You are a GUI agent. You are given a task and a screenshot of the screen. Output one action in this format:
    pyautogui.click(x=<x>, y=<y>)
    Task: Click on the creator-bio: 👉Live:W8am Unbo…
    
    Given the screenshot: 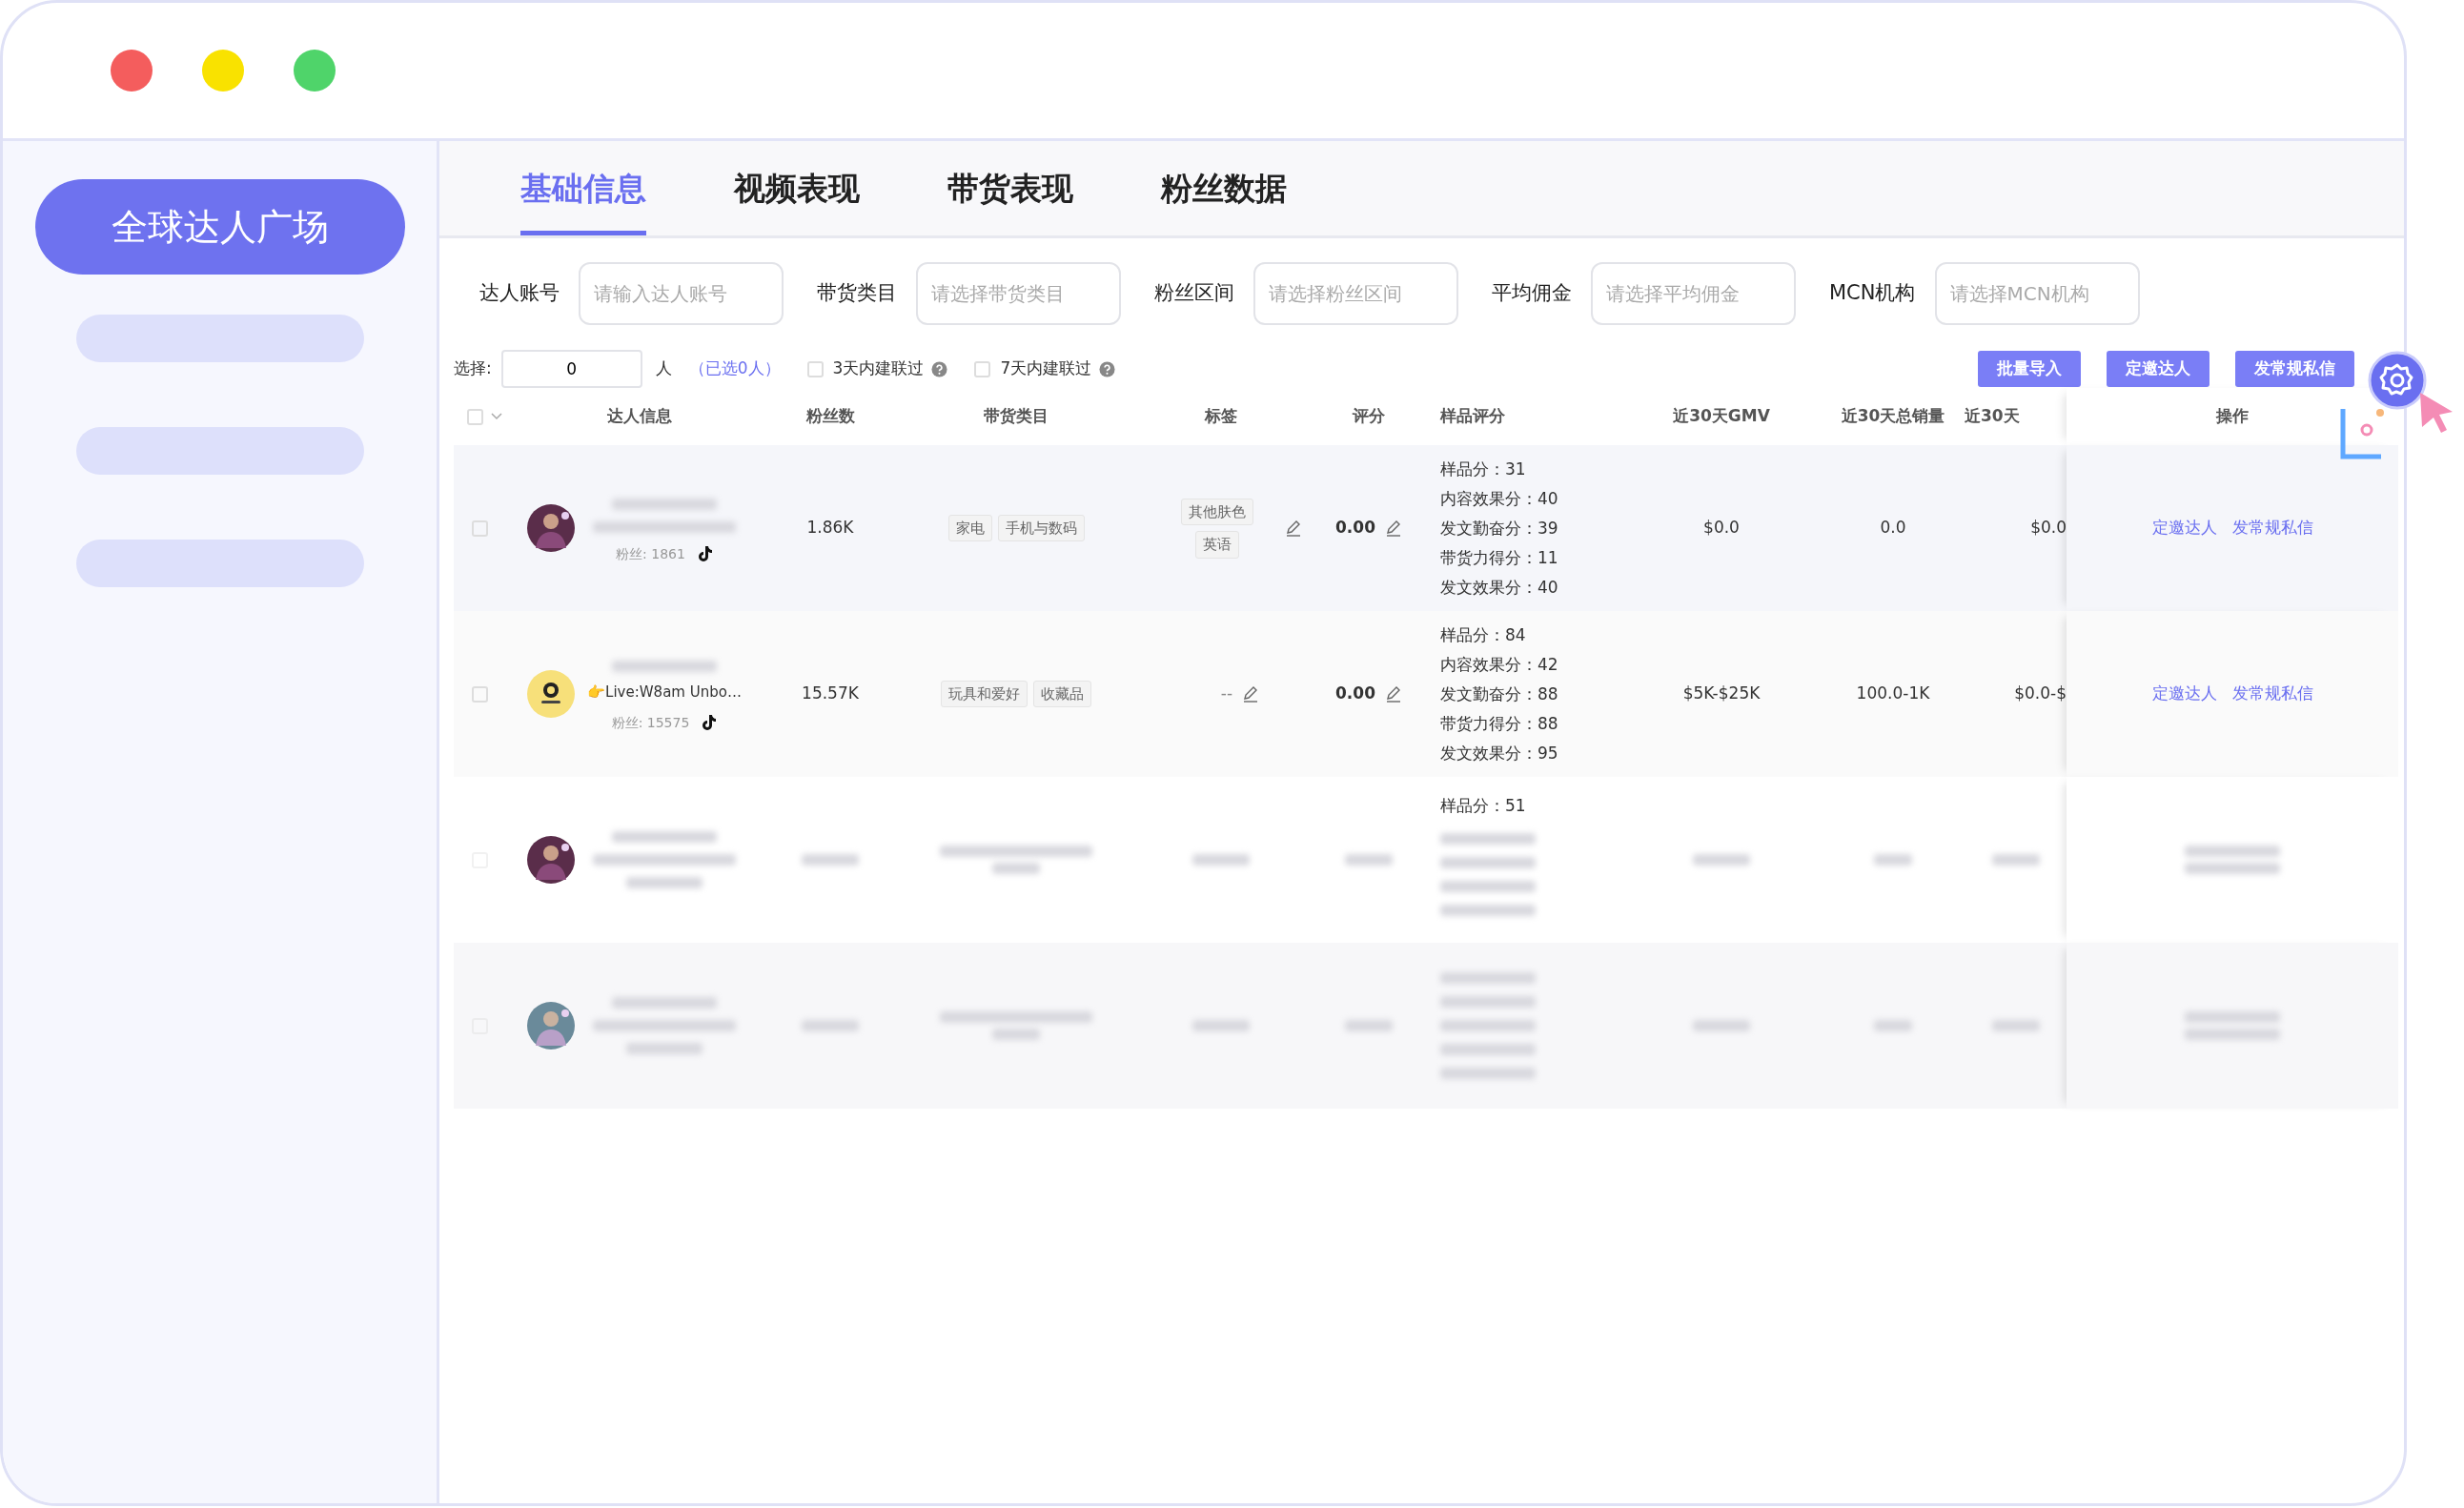 What is the action you would take?
    pyautogui.click(x=664, y=693)
    